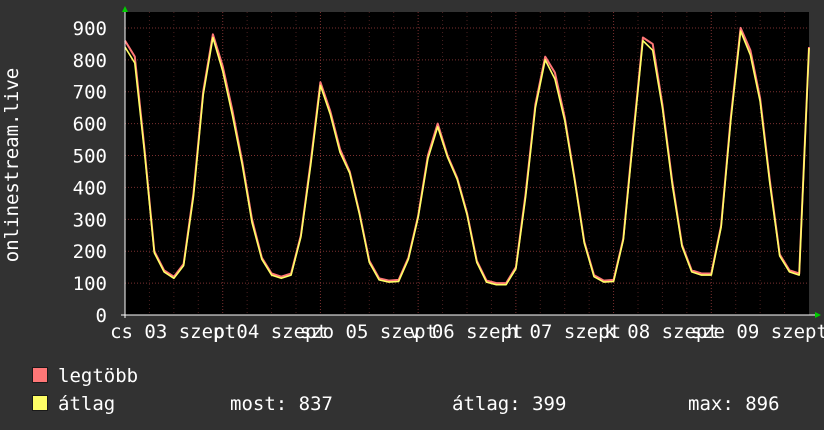  Describe the element at coordinates (125, 9) in the screenshot. I see `y-axis-arrow` at that location.